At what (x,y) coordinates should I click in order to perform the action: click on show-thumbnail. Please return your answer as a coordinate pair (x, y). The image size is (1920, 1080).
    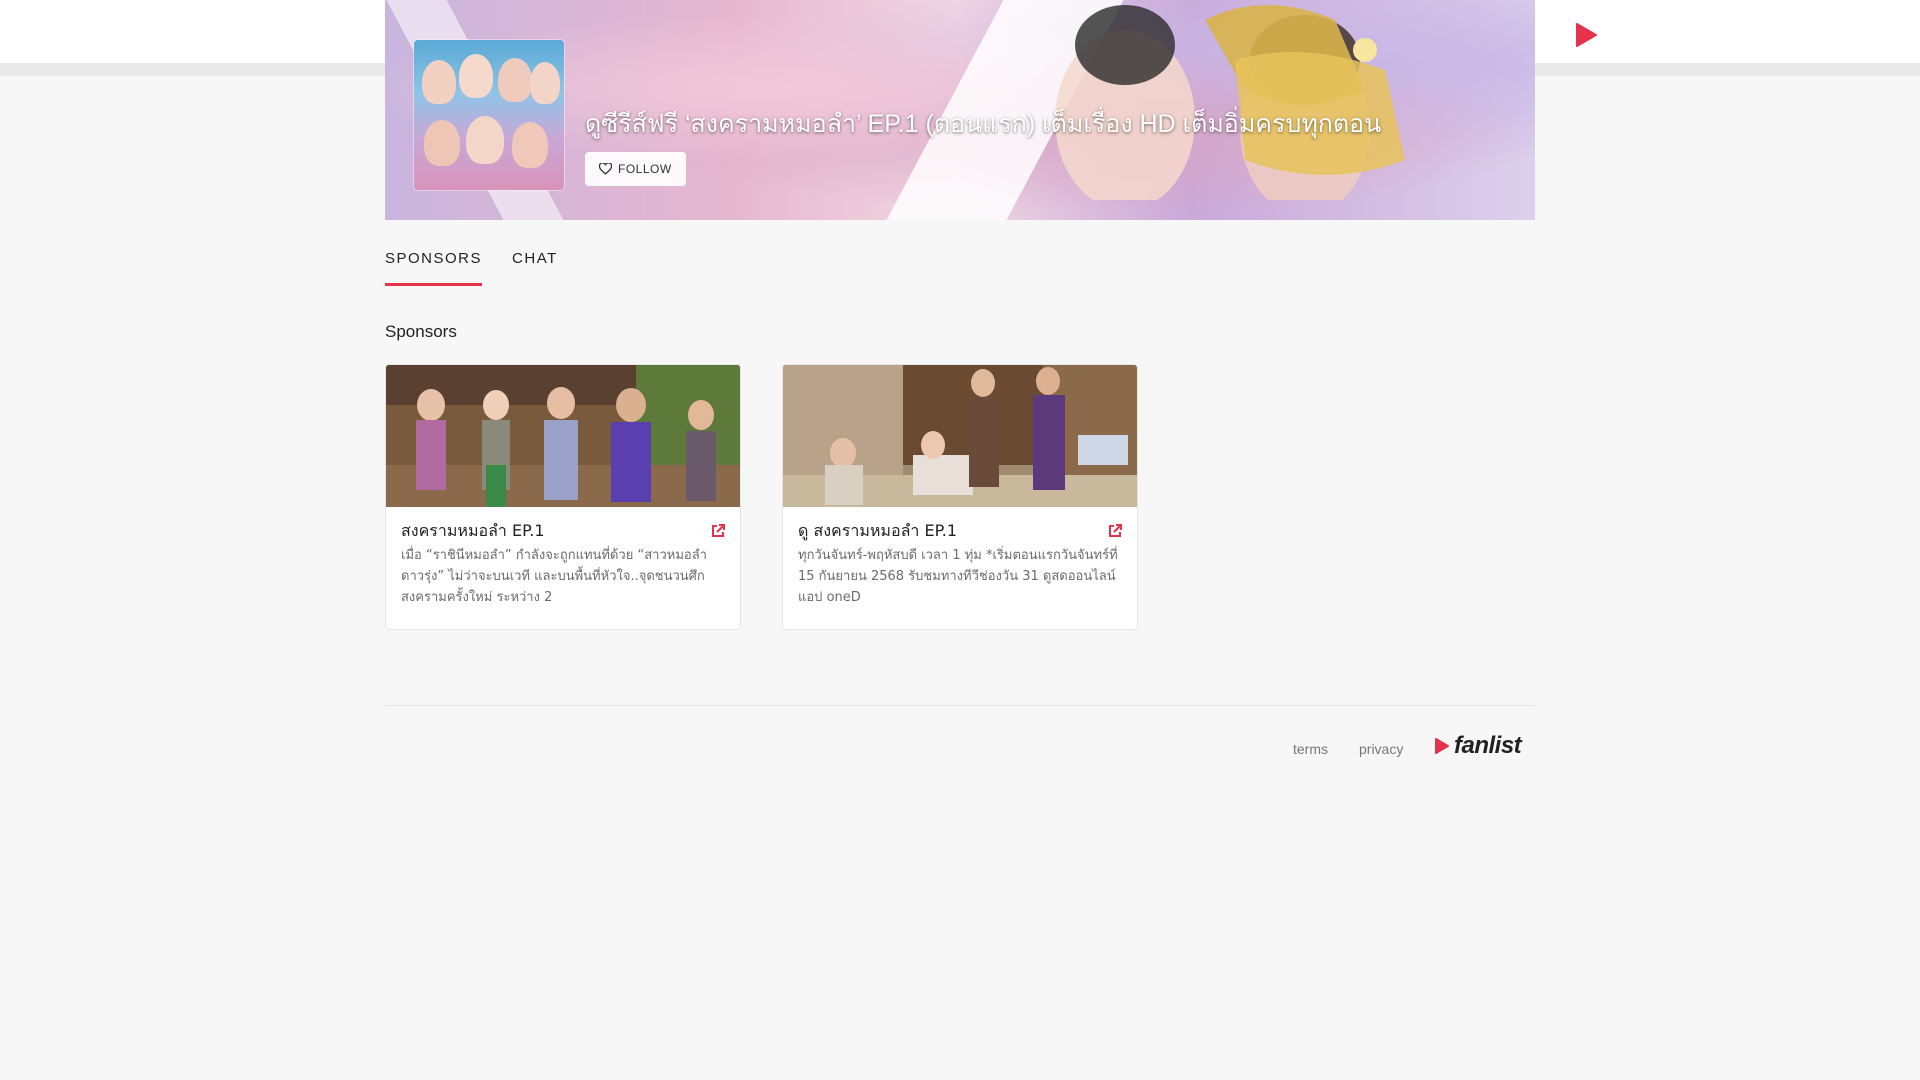
    Looking at the image, I should click on (489, 115).